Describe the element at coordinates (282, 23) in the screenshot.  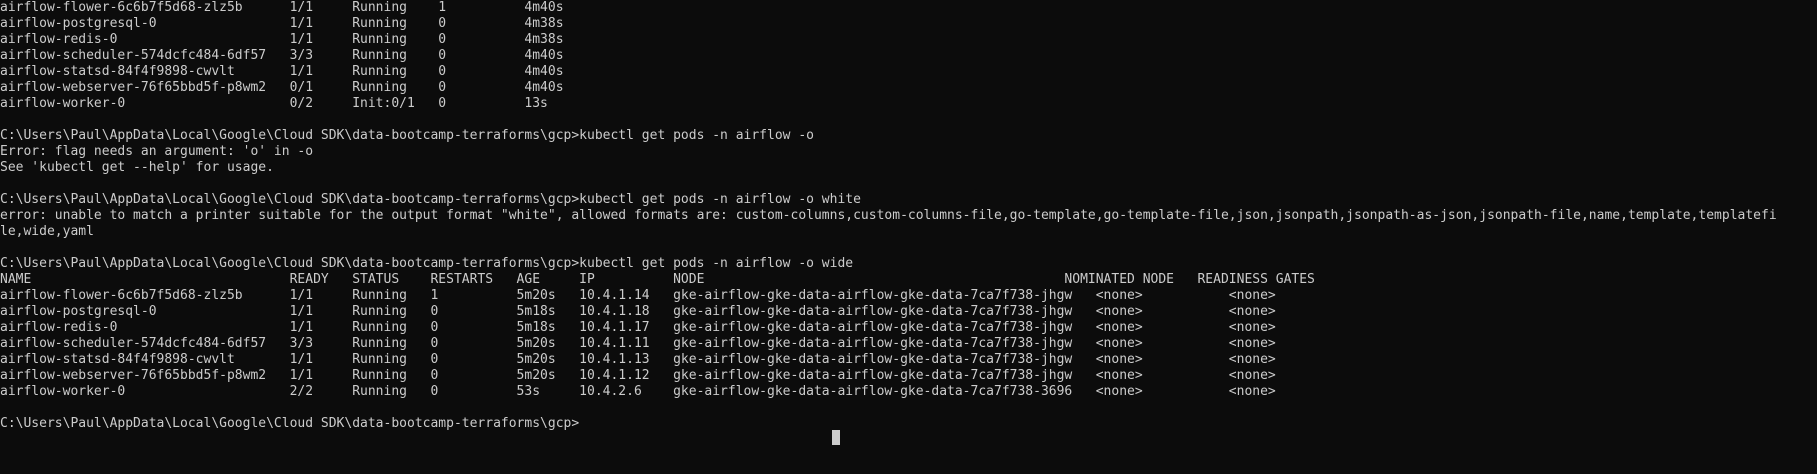
I see `terminal-line: airflow-postgresql-0 1/1 Running 0 4m38s` at that location.